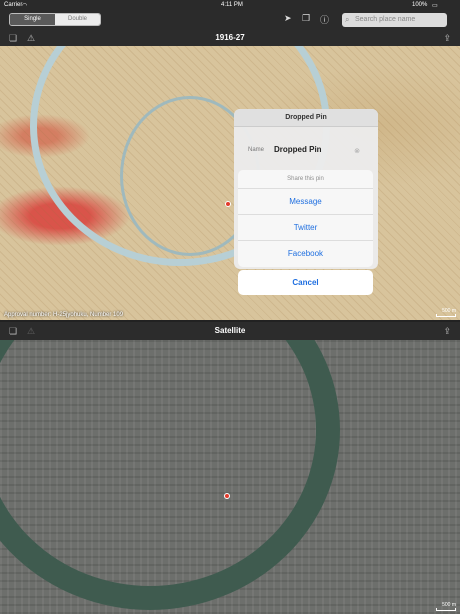 The image size is (460, 614). Describe the element at coordinates (306, 118) in the screenshot. I see `popover-title: Dropped Pin` at that location.